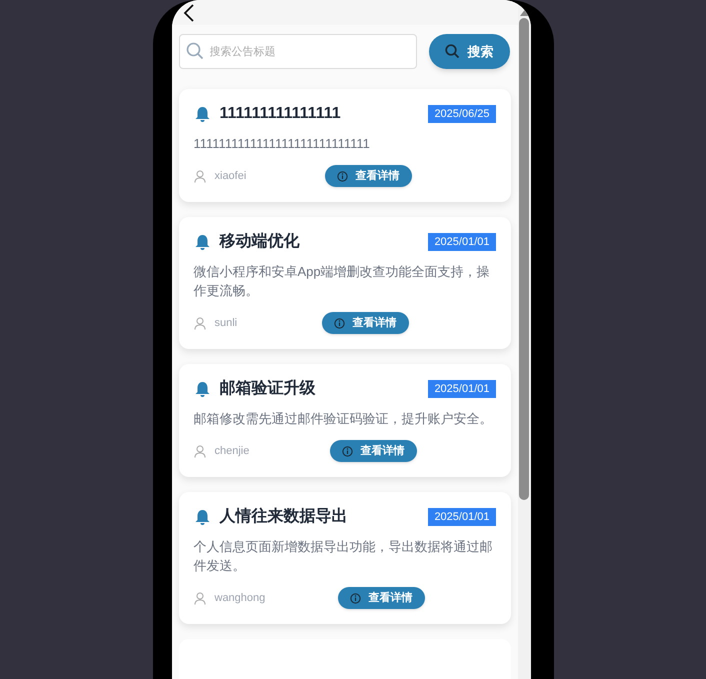 The height and width of the screenshot is (679, 706). I want to click on notice-card: 移动端优化 2025/01/01 微信小程序和安卓App端增删改查功能全面支持，操作更流畅。 sunli 查看详情, so click(344, 283).